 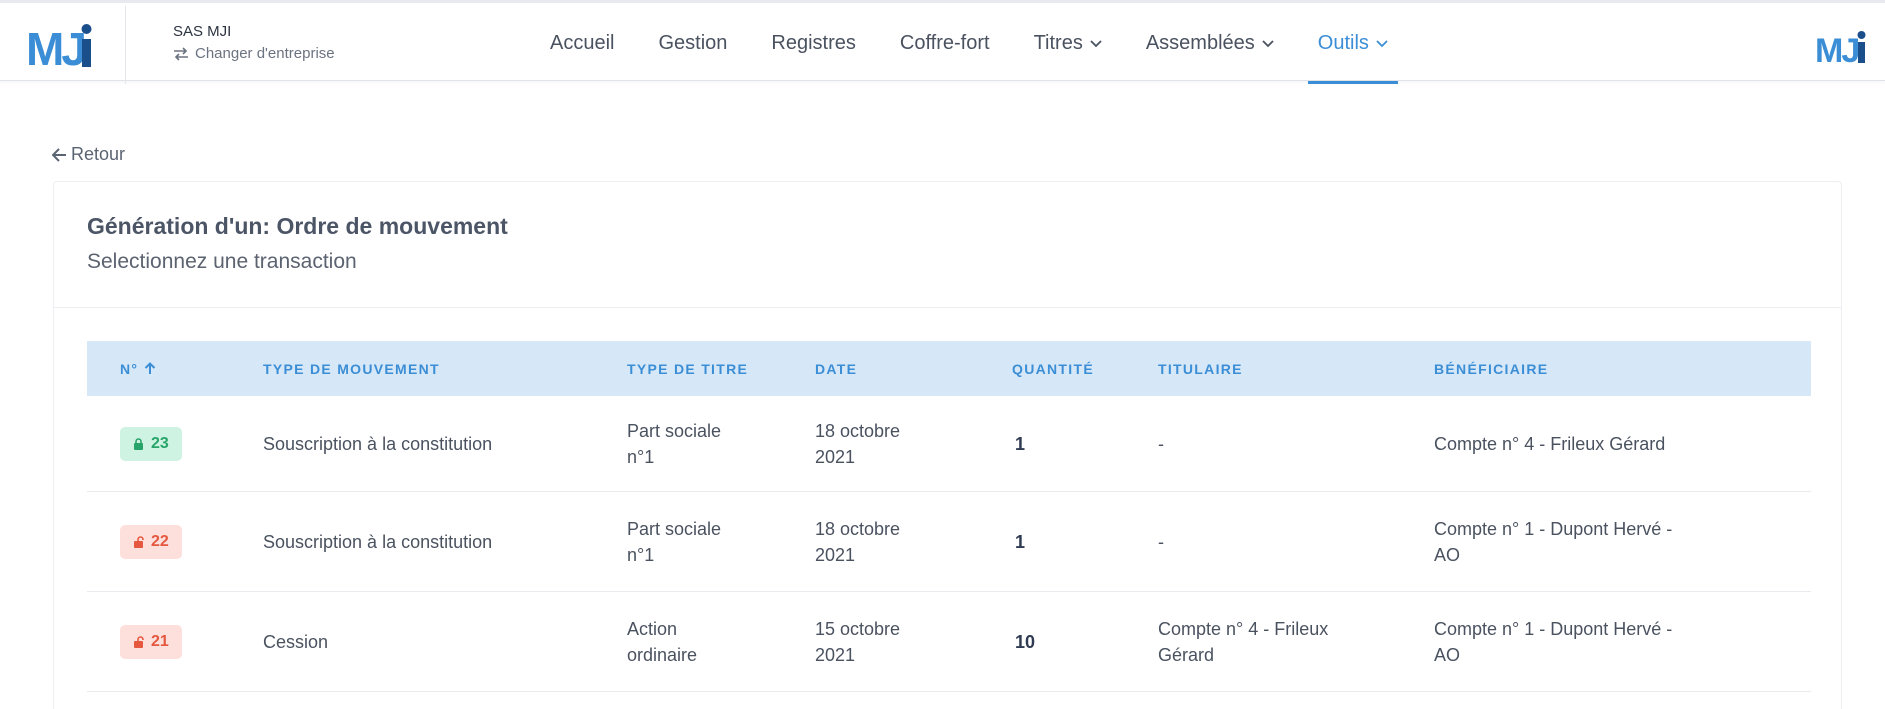 What do you see at coordinates (59, 154) in the screenshot?
I see `arrow-left-icon` at bounding box center [59, 154].